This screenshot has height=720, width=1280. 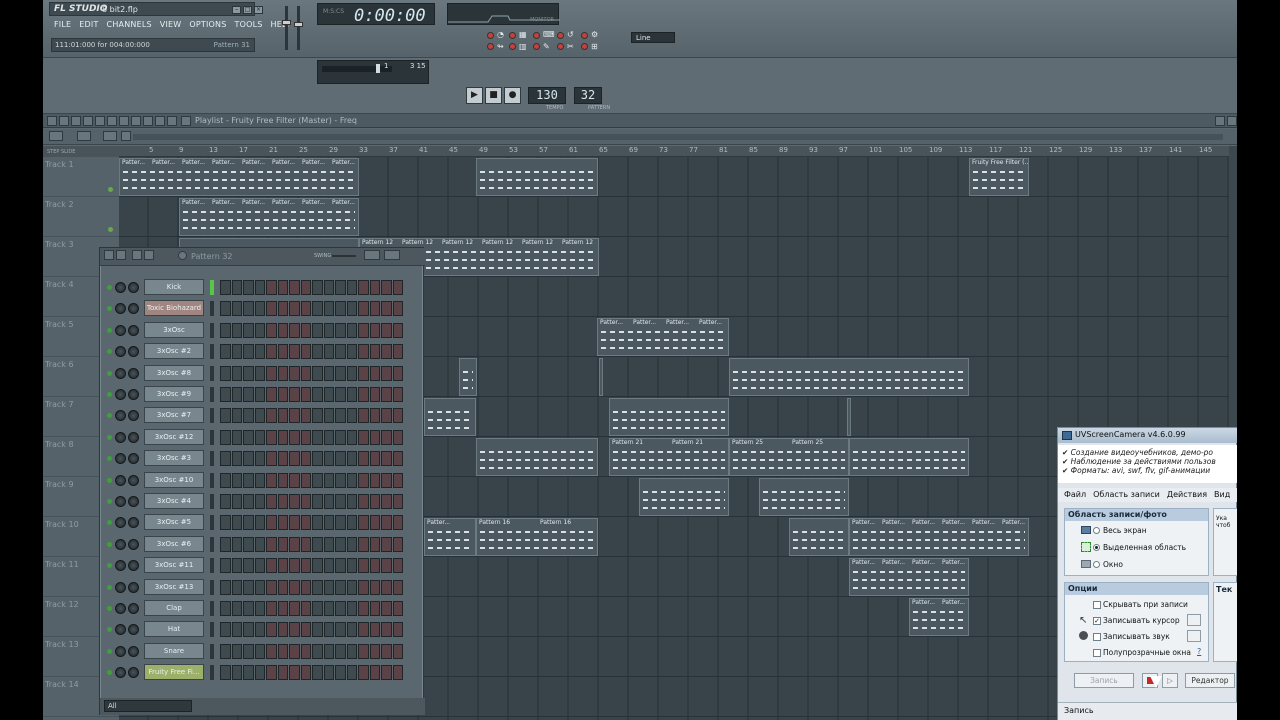 I want to click on channel-button: Kick, so click(x=174, y=287).